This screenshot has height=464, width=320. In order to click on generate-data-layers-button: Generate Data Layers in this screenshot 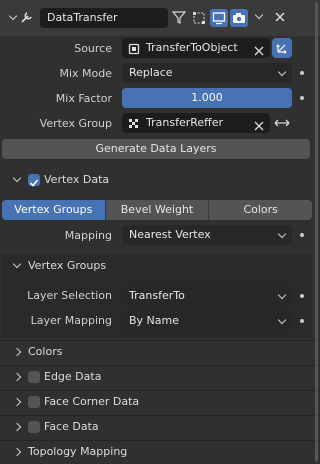, I will do `click(156, 149)`.